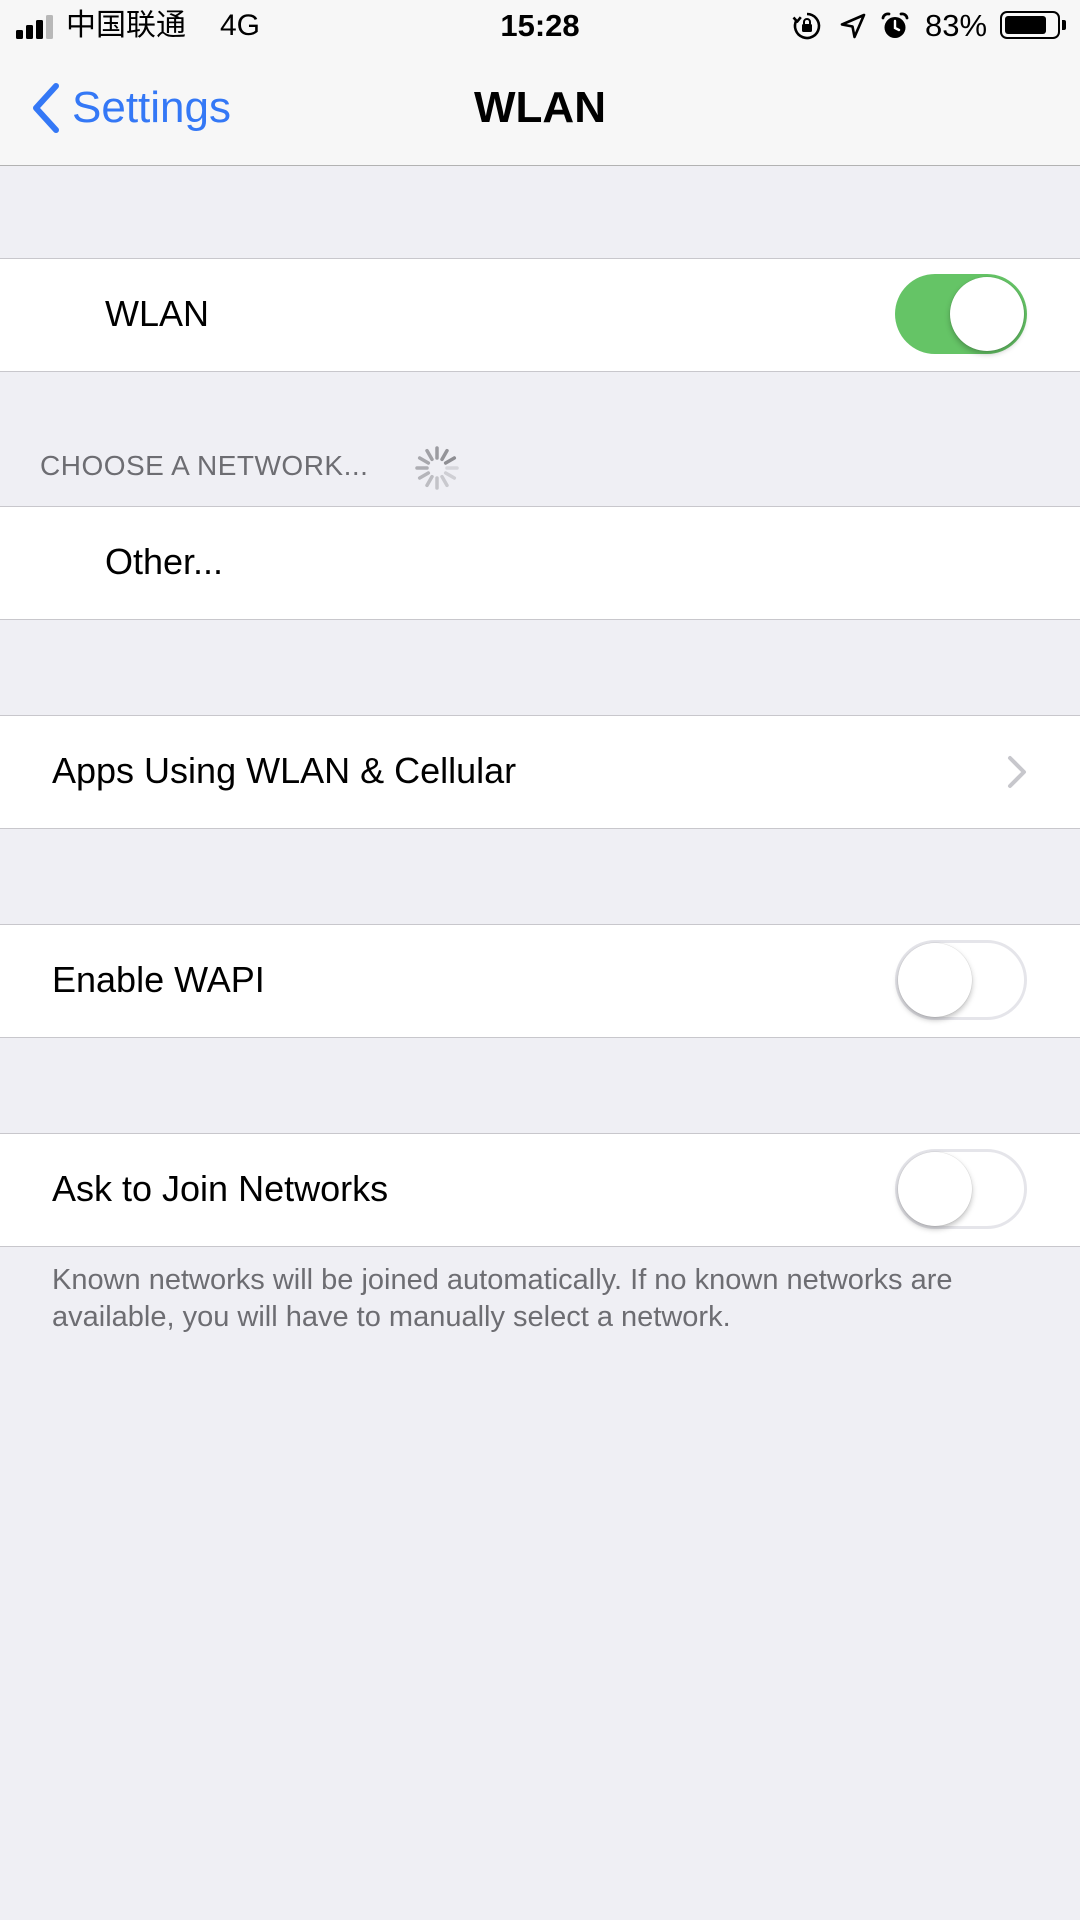  I want to click on apps-using-wlan-label: Apps Using WLAN & Cellular, so click(284, 770).